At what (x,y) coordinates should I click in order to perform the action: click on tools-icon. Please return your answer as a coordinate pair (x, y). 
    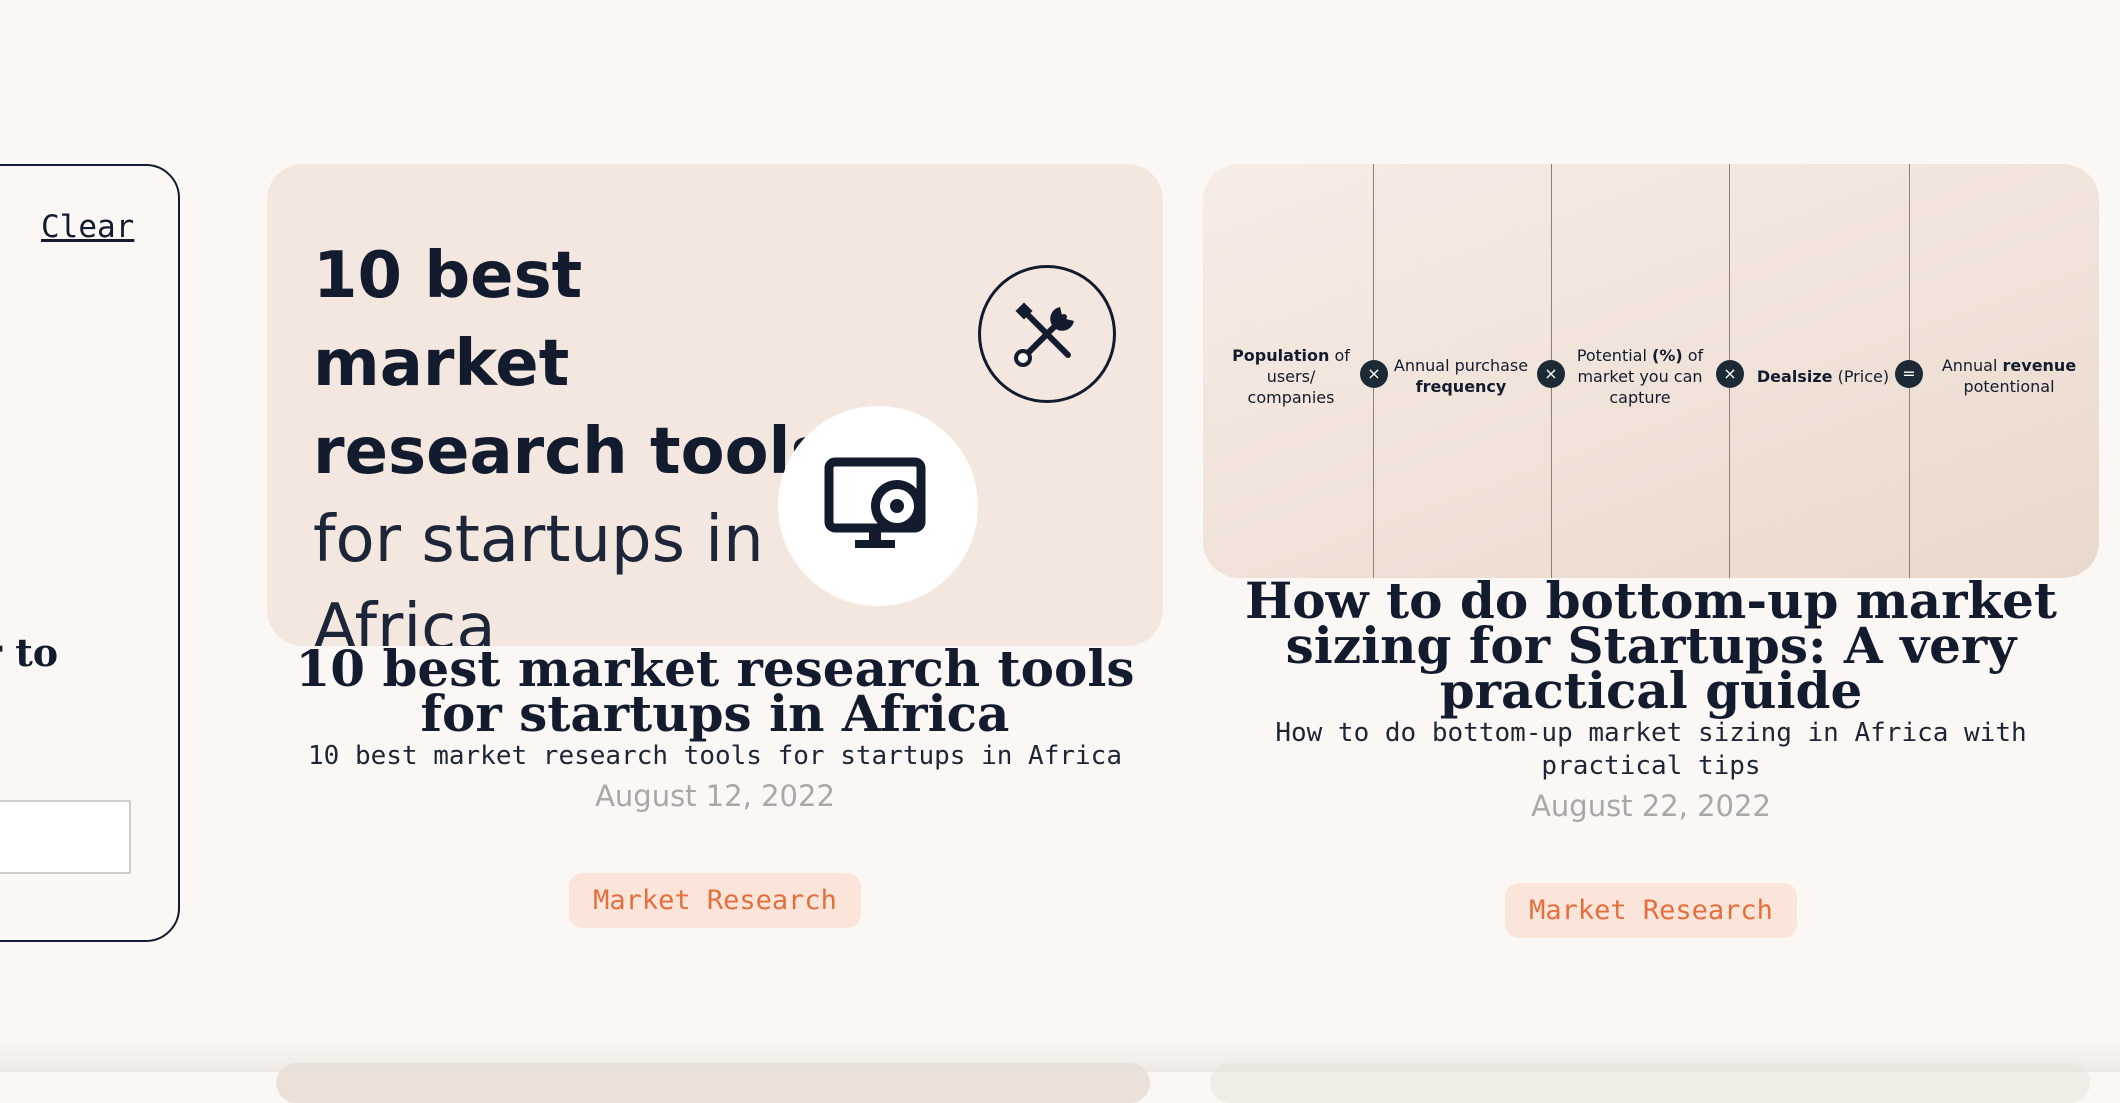
    Looking at the image, I should click on (1047, 334).